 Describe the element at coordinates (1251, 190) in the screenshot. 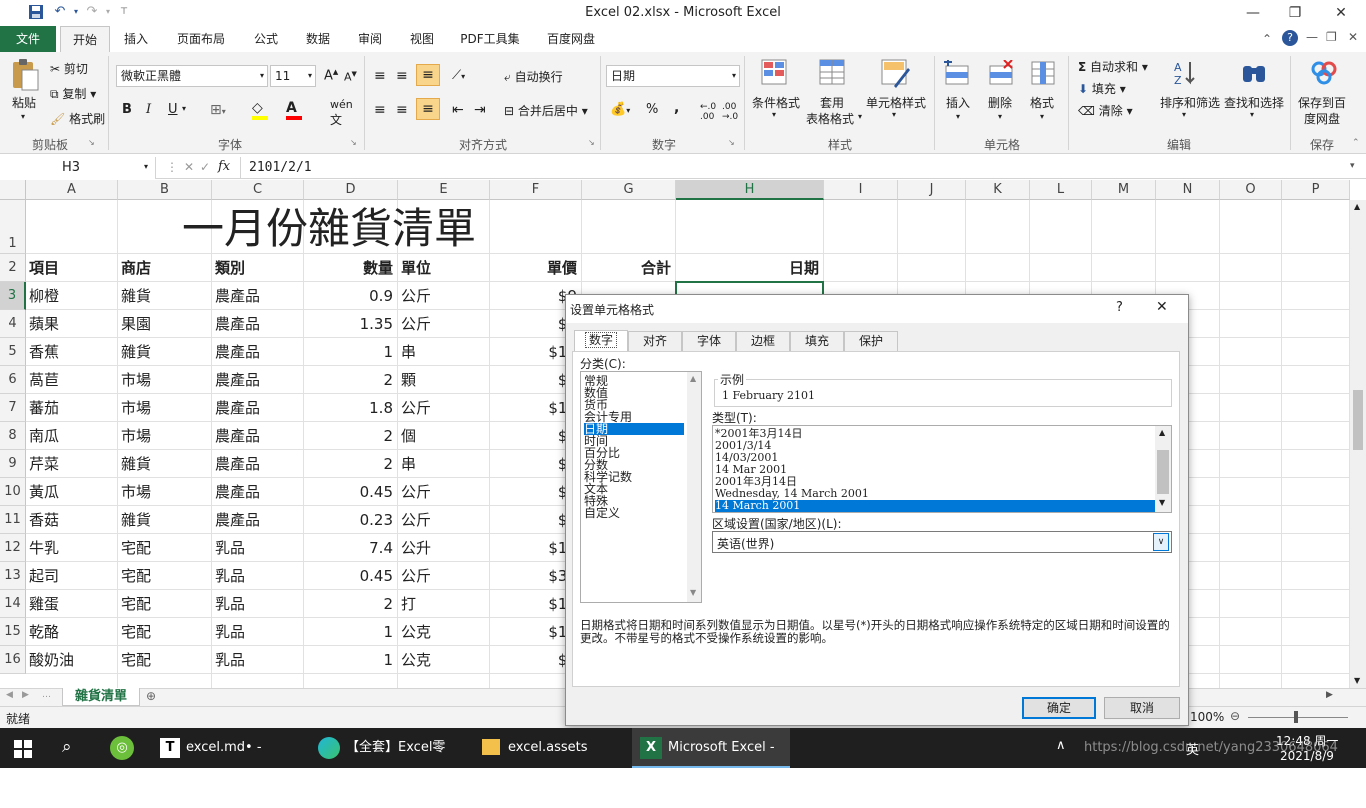

I see `column-header-O: O` at that location.